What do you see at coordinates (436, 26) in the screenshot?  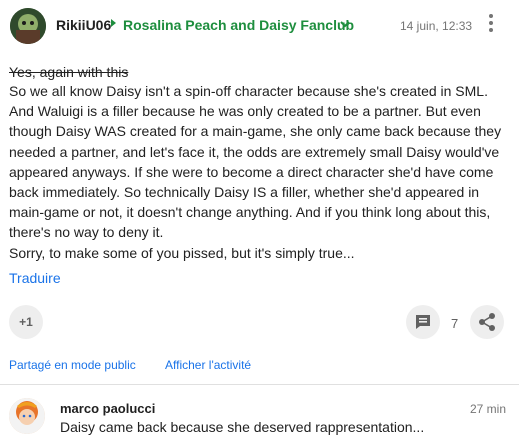 I see `post-timestamp: 14 juin, 12:33` at bounding box center [436, 26].